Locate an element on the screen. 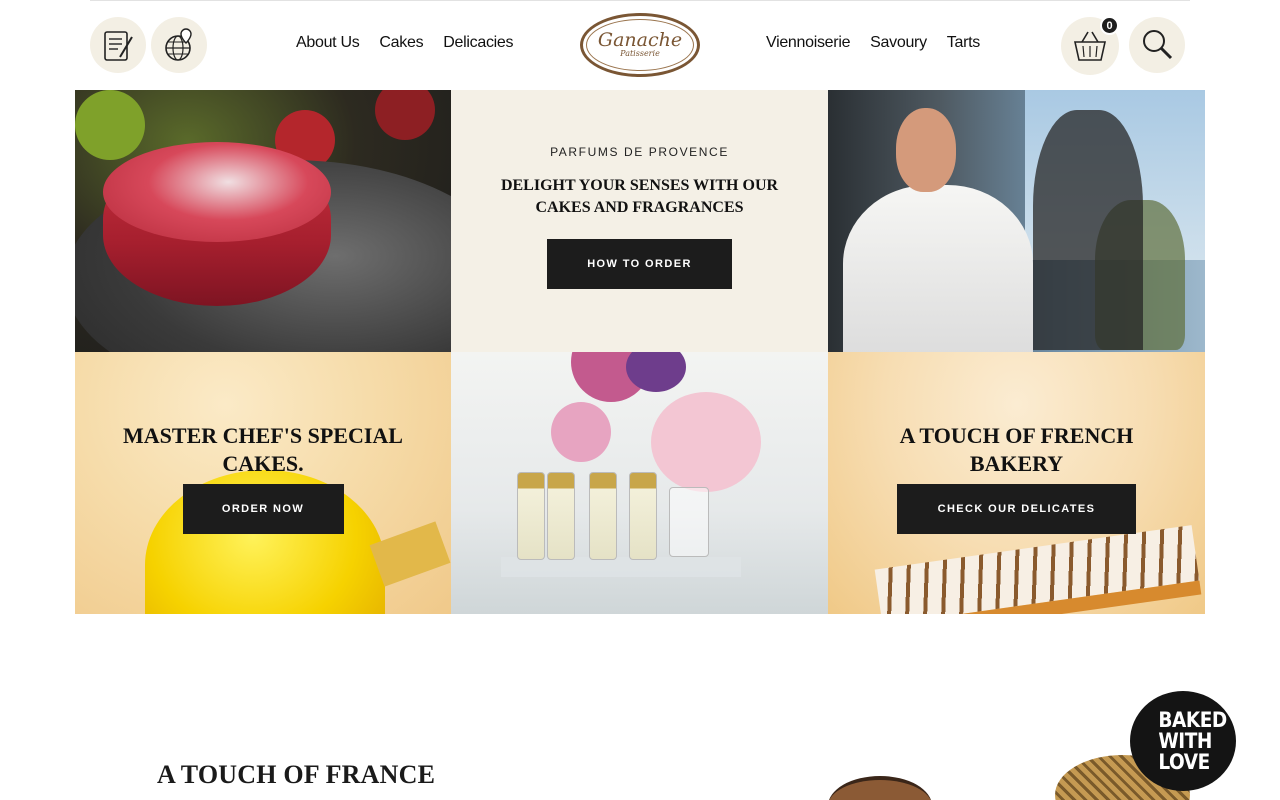  chocolate-tart-preview is located at coordinates (880, 788).